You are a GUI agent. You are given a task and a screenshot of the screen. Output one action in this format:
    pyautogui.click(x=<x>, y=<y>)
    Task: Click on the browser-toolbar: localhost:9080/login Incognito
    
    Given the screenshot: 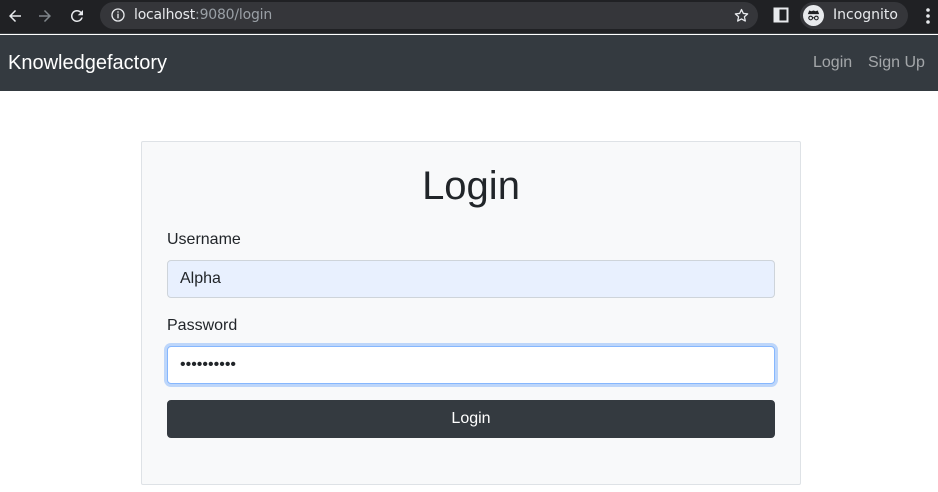 What is the action you would take?
    pyautogui.click(x=469, y=17)
    